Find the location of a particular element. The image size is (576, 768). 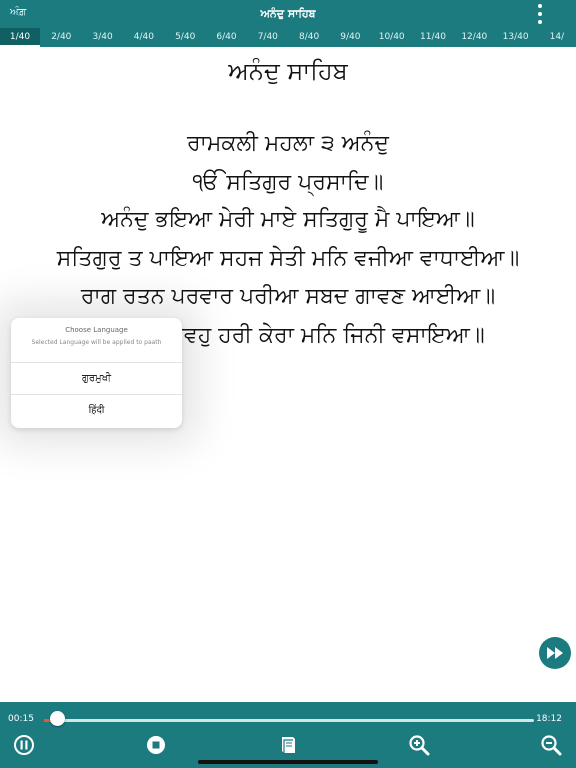

page-tab: 4/40 is located at coordinates (144, 37).